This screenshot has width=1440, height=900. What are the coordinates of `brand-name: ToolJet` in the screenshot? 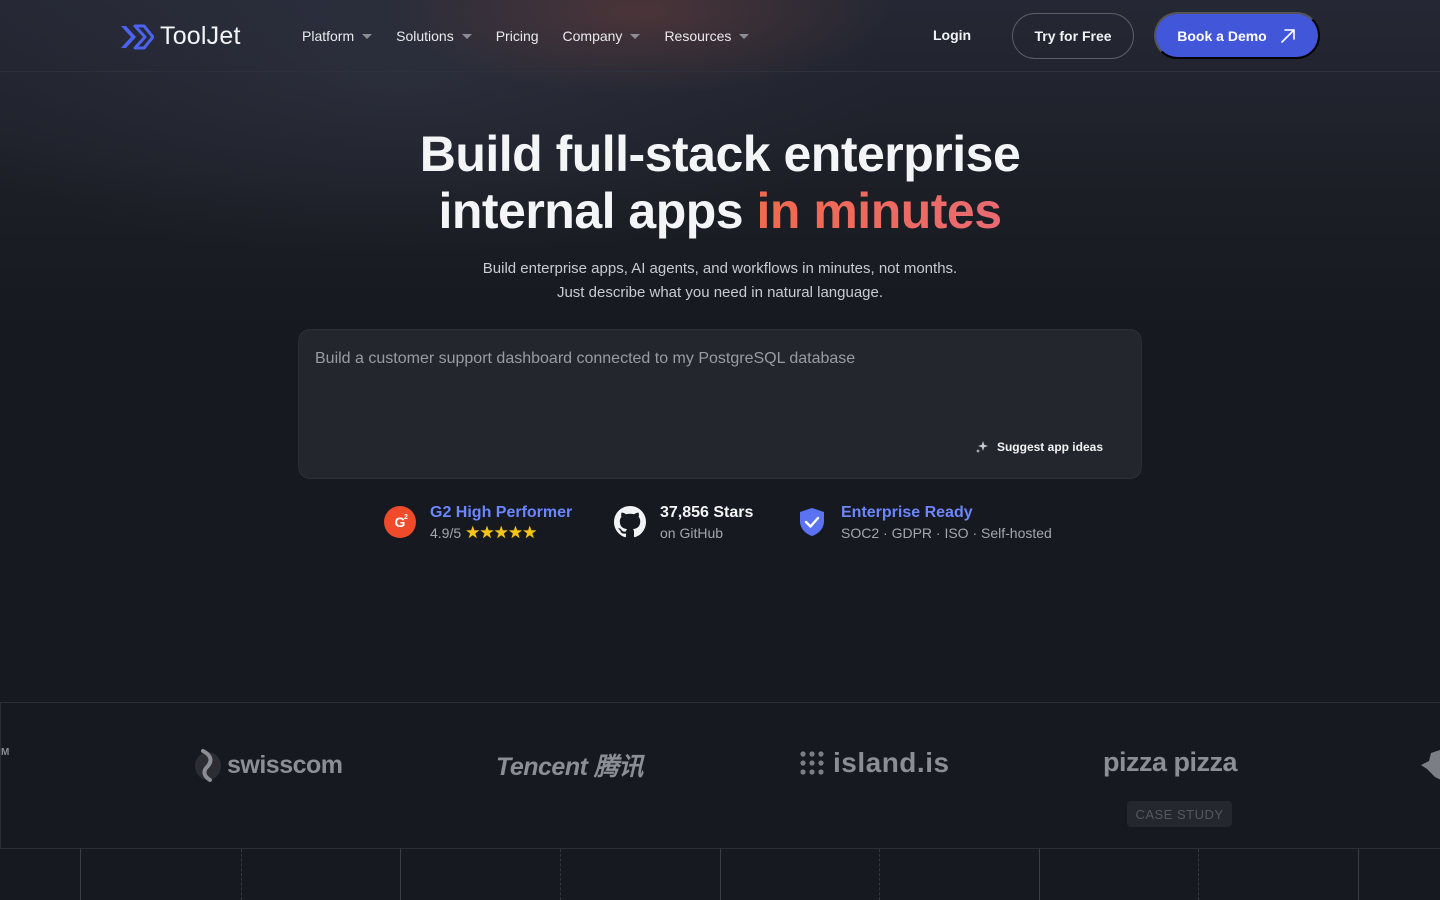 It's located at (200, 36).